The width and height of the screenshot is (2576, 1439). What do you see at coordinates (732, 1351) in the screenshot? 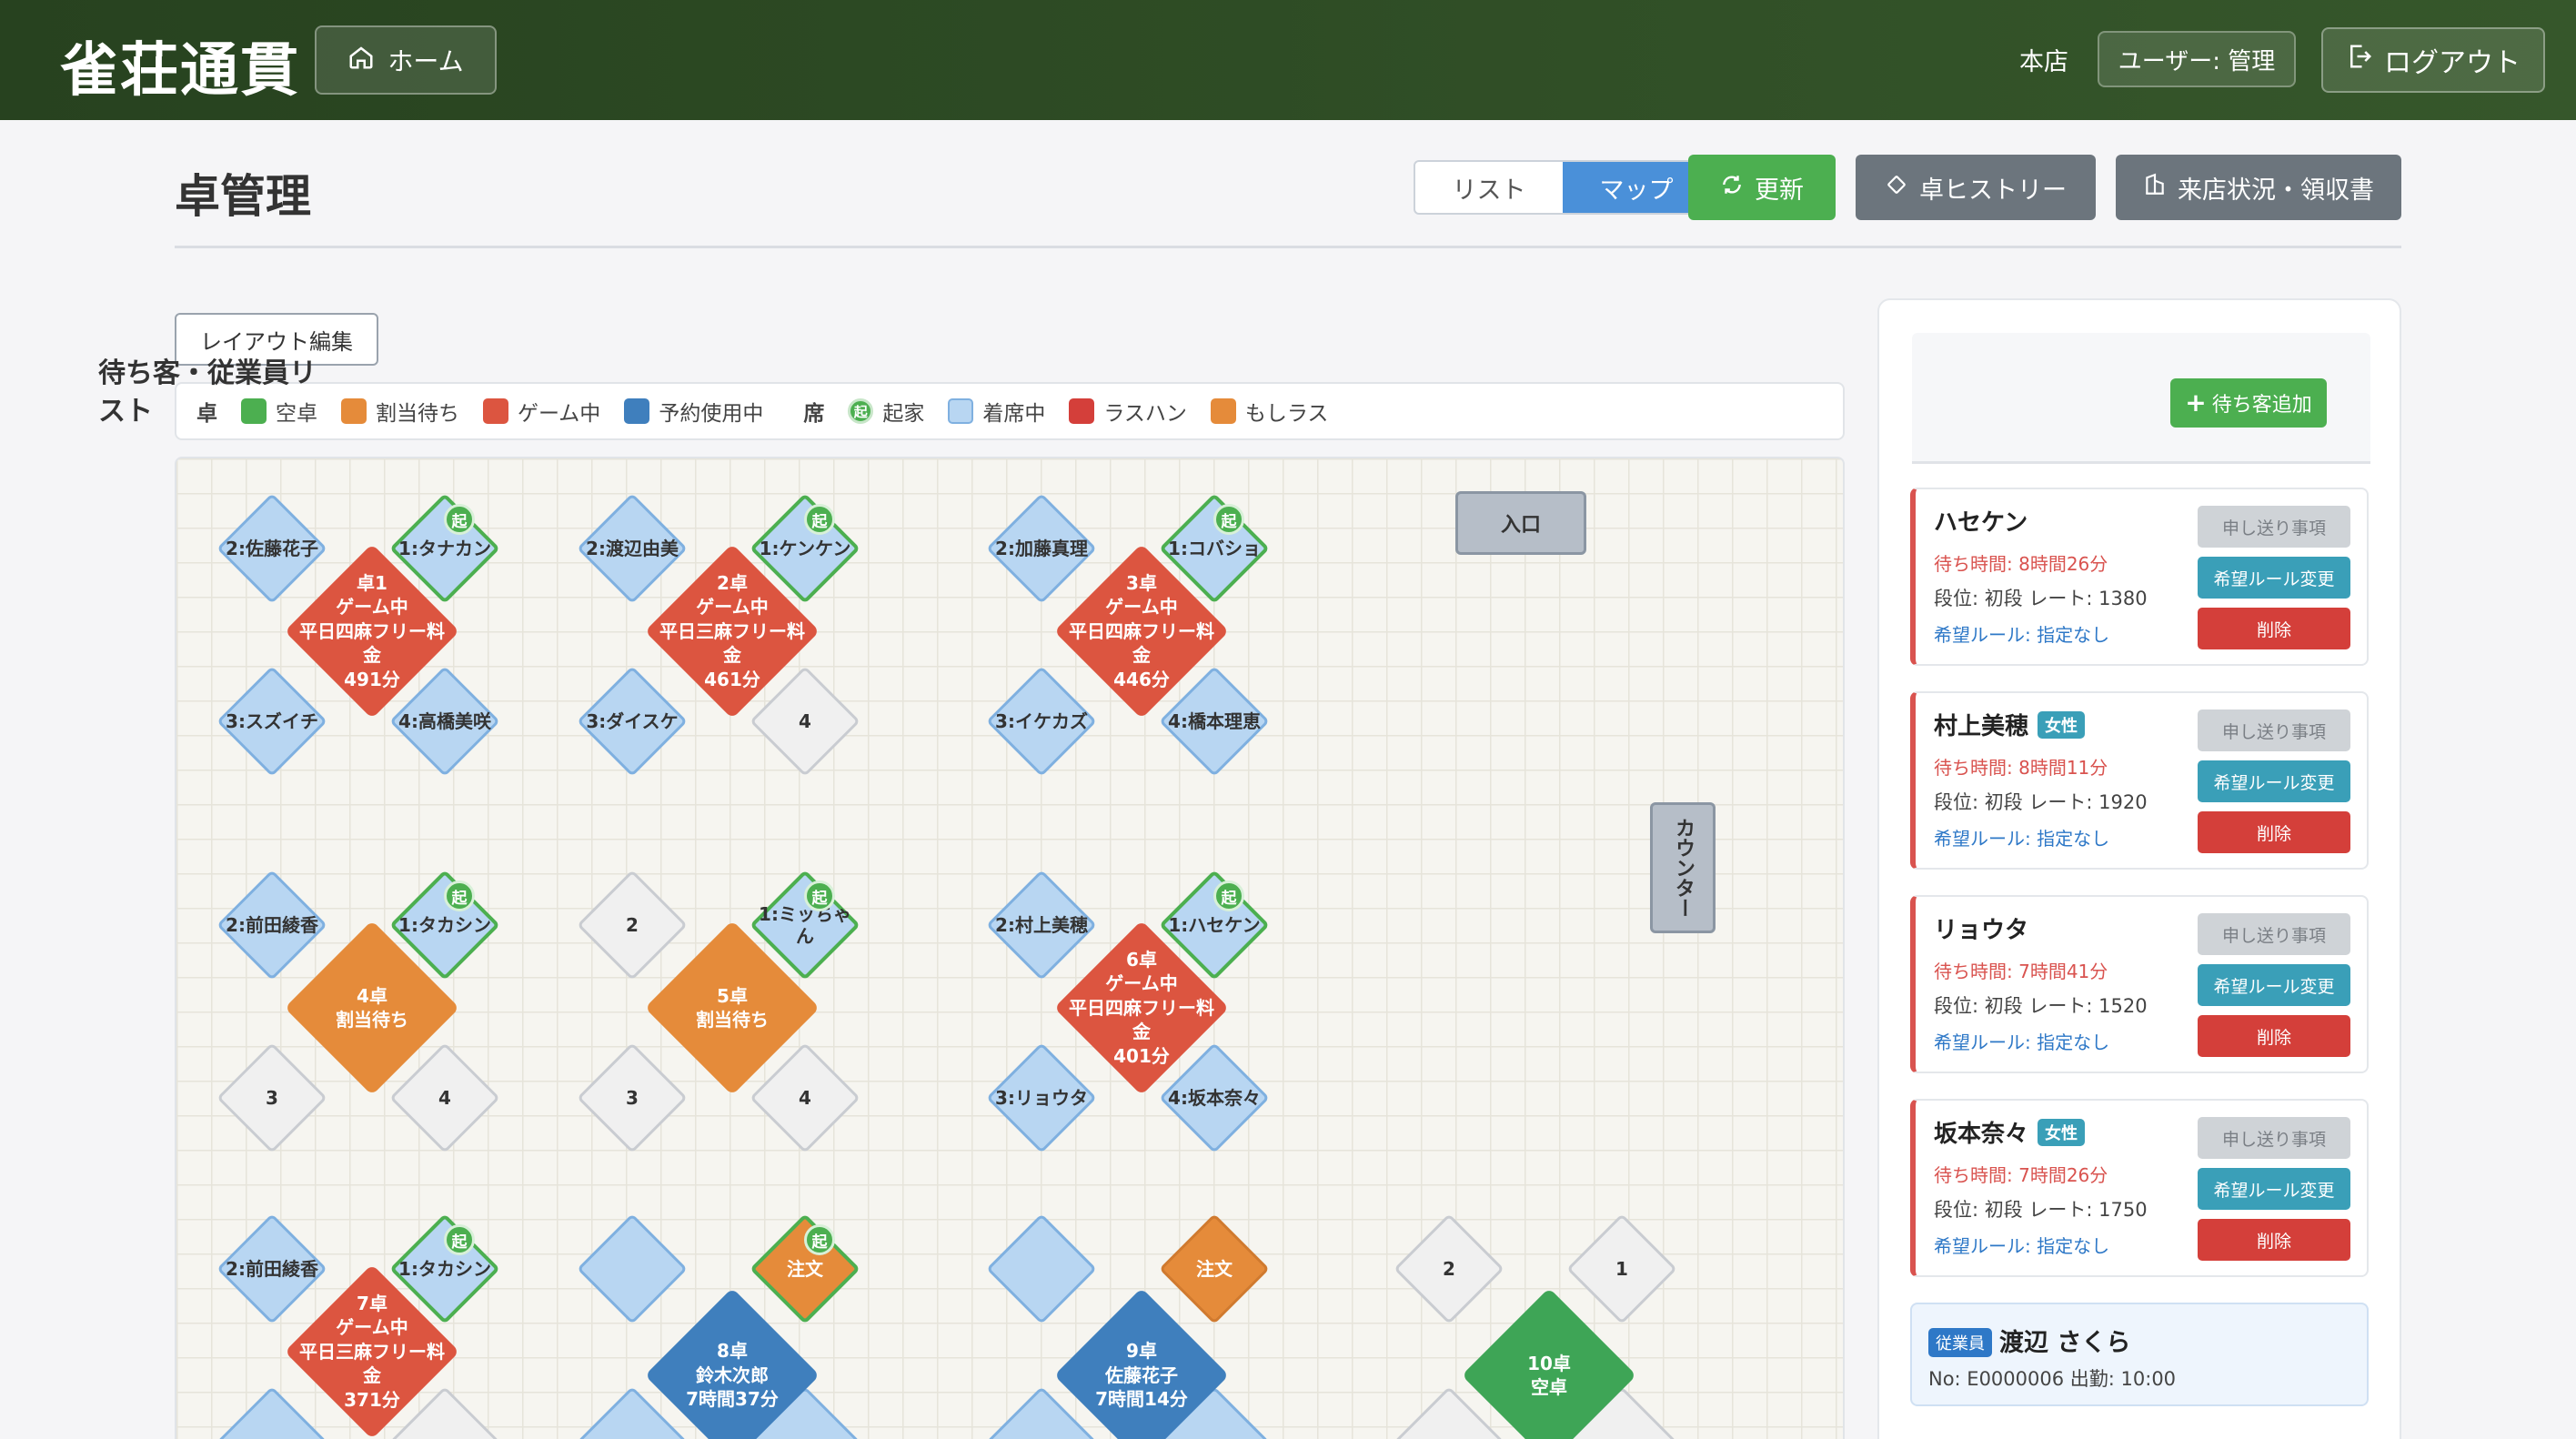
I see `table-line: 8卓` at bounding box center [732, 1351].